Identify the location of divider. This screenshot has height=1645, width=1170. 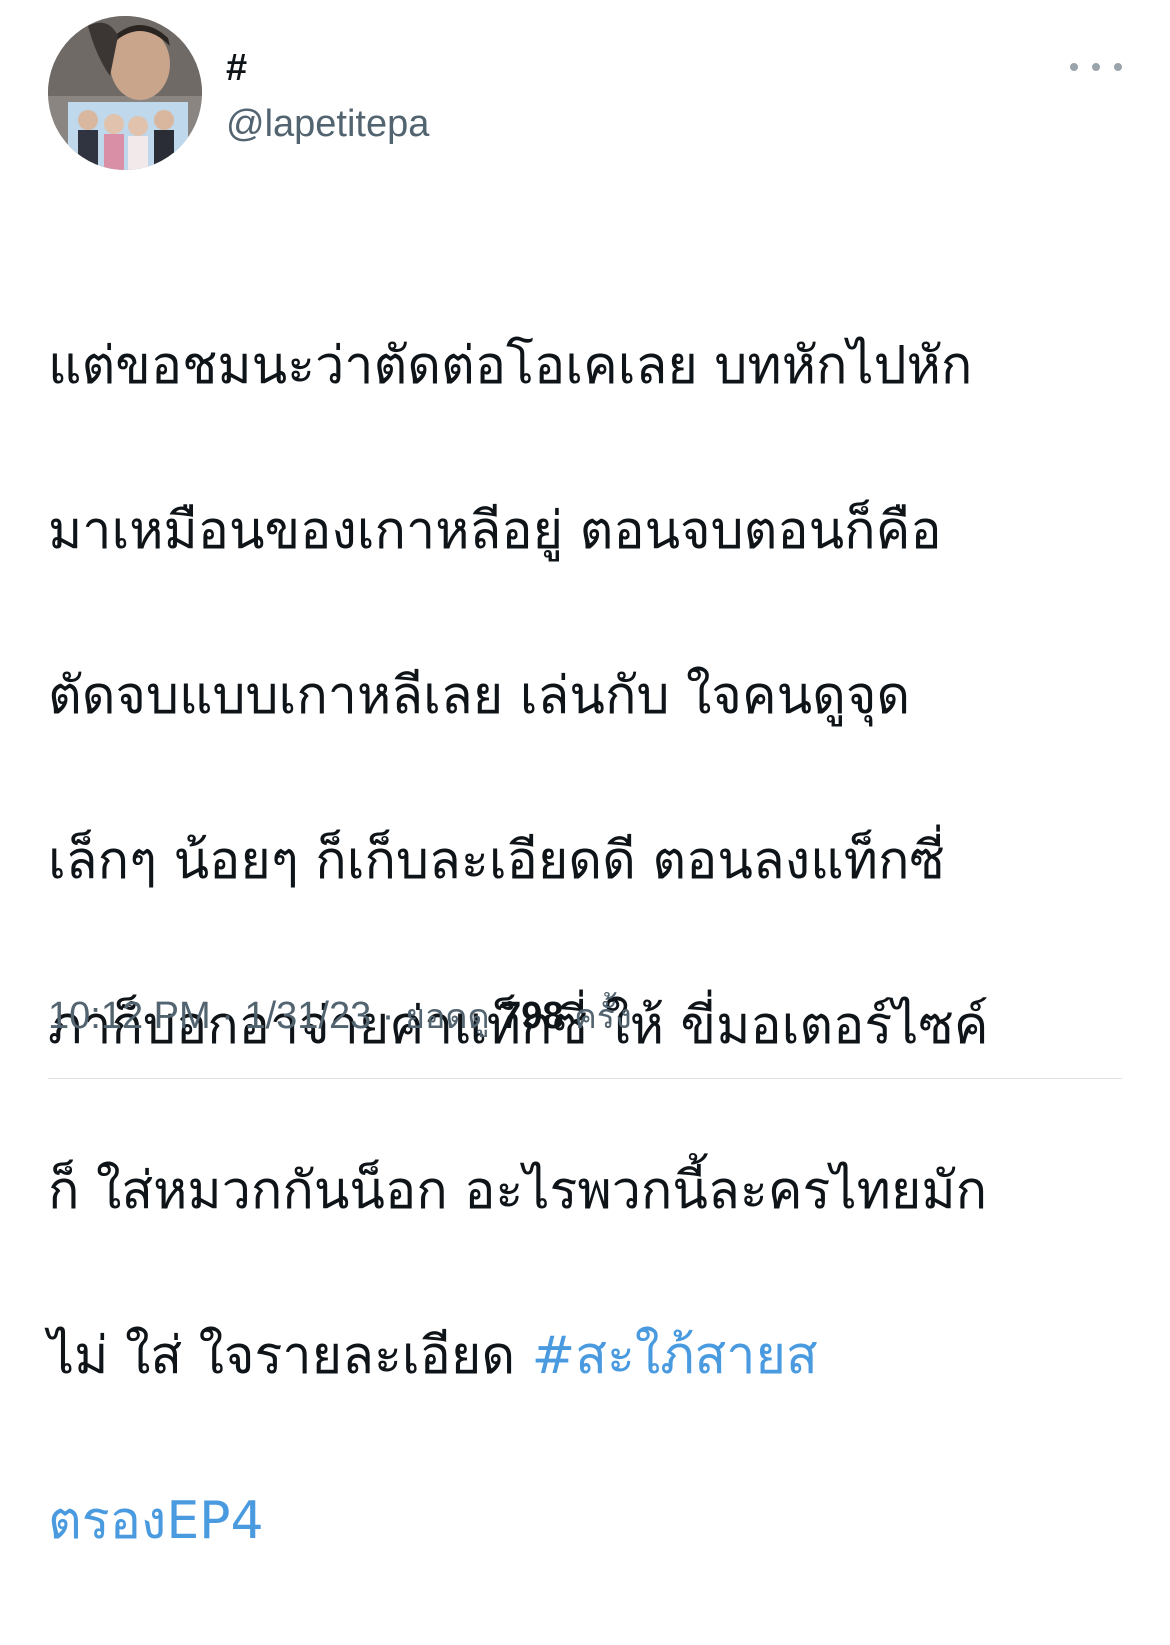
(585, 1078).